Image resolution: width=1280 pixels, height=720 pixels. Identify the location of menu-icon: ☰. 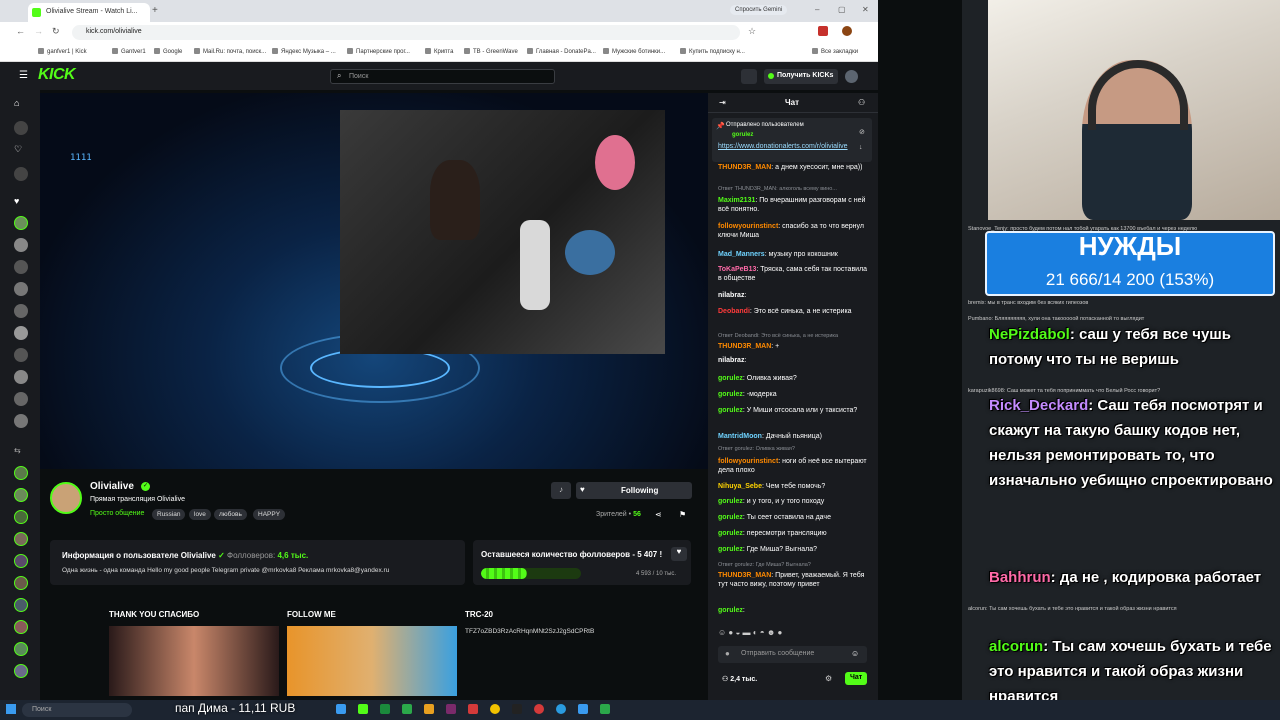
(23, 75).